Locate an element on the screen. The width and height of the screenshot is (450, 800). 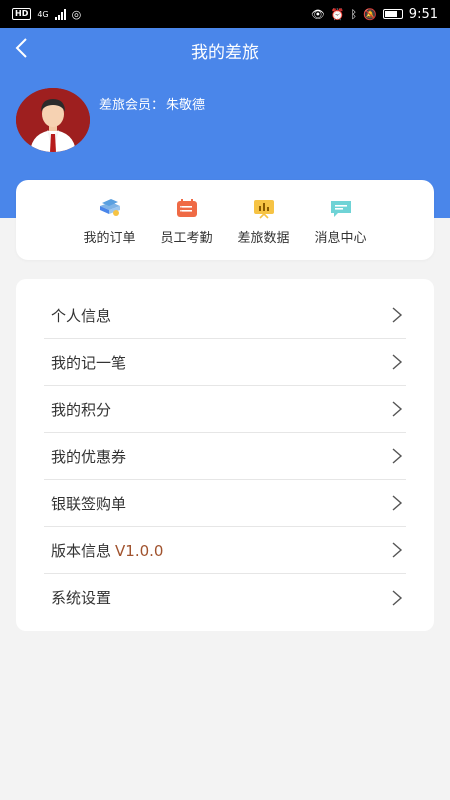
menu-item-version-info: 版本信息 V1.0.0 is located at coordinates (225, 550).